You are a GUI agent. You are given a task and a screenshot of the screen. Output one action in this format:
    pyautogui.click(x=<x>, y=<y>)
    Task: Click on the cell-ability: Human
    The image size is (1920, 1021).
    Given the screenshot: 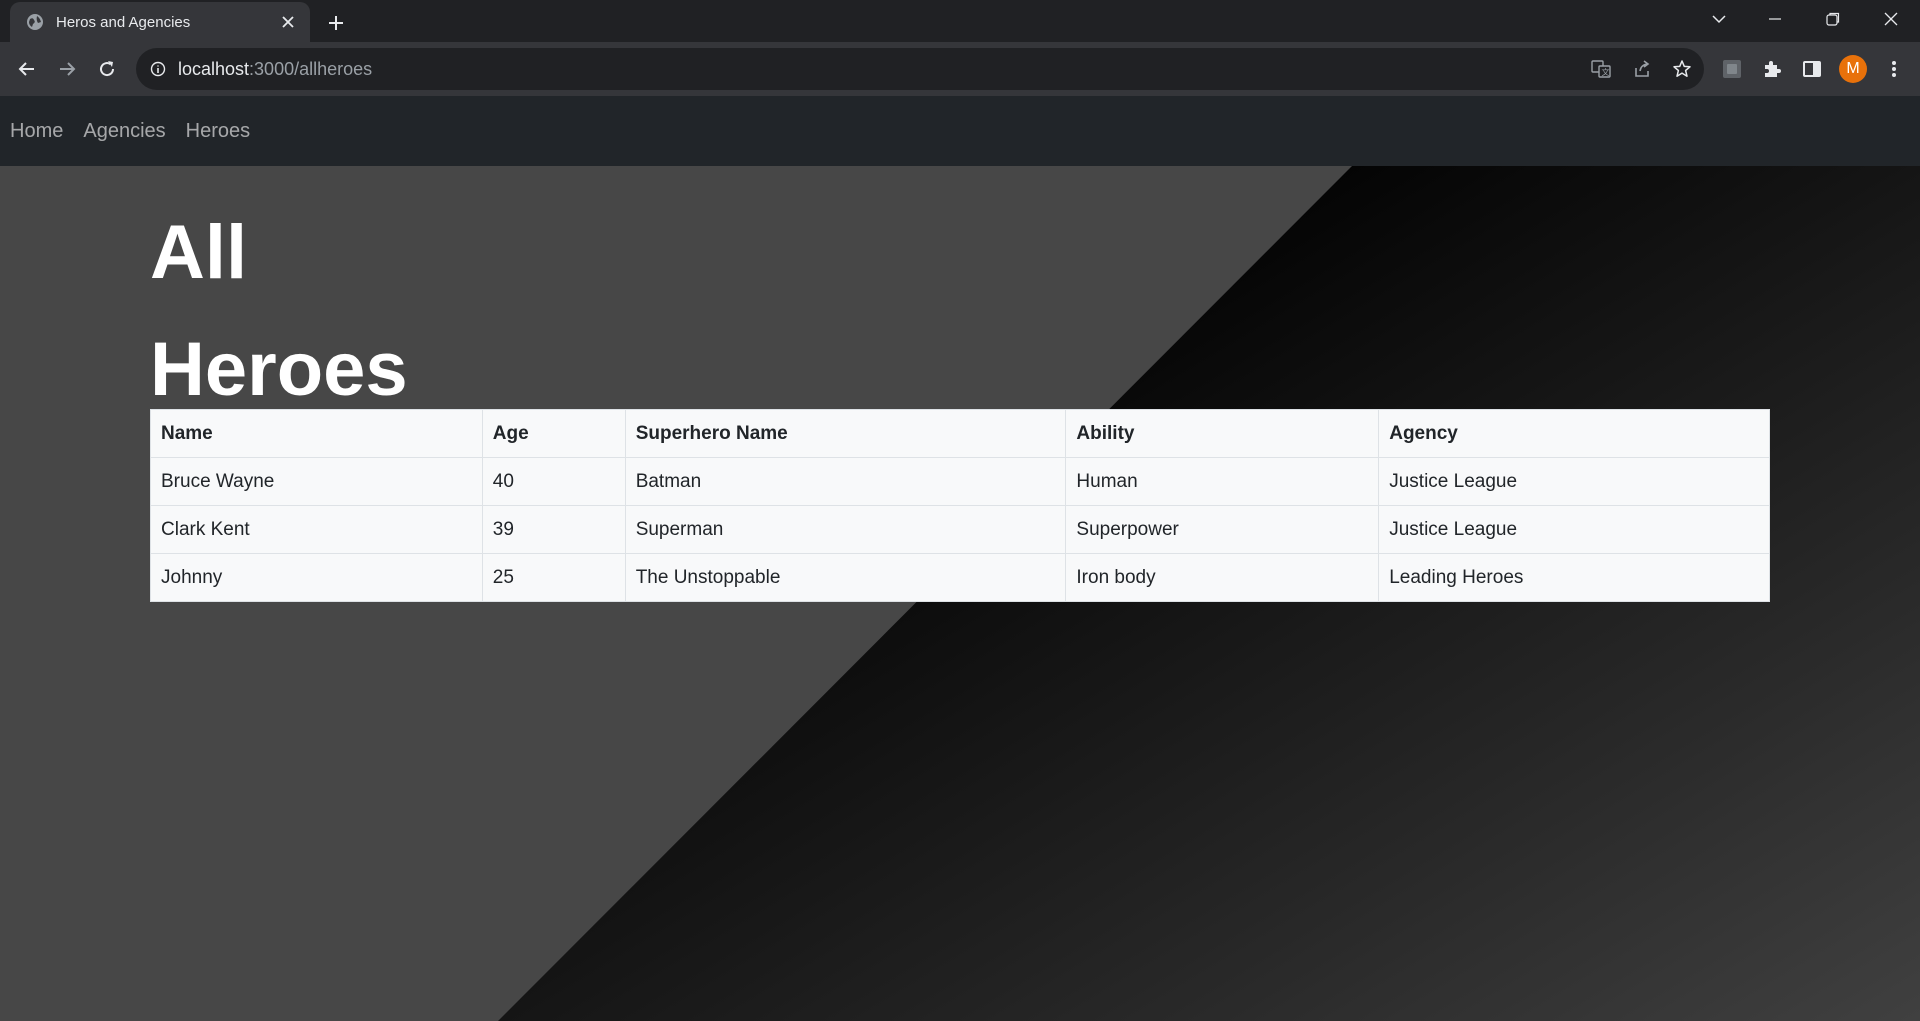 What is the action you would take?
    pyautogui.click(x=1222, y=481)
    